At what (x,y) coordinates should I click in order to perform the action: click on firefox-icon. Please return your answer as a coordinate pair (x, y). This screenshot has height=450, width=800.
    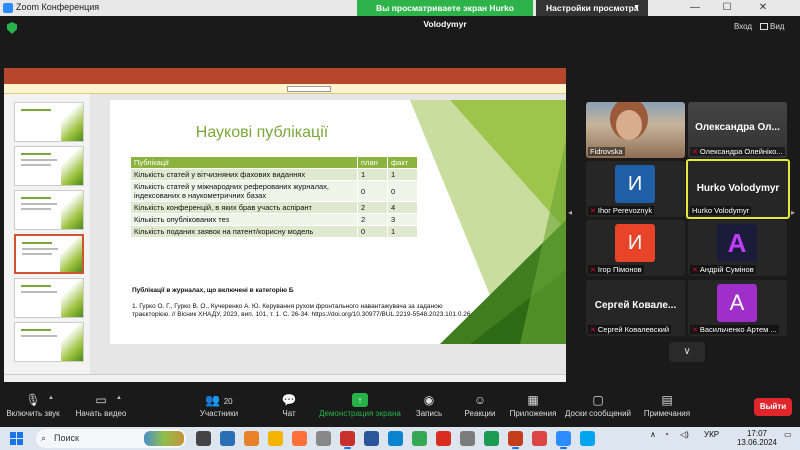
    Looking at the image, I should click on (299, 438).